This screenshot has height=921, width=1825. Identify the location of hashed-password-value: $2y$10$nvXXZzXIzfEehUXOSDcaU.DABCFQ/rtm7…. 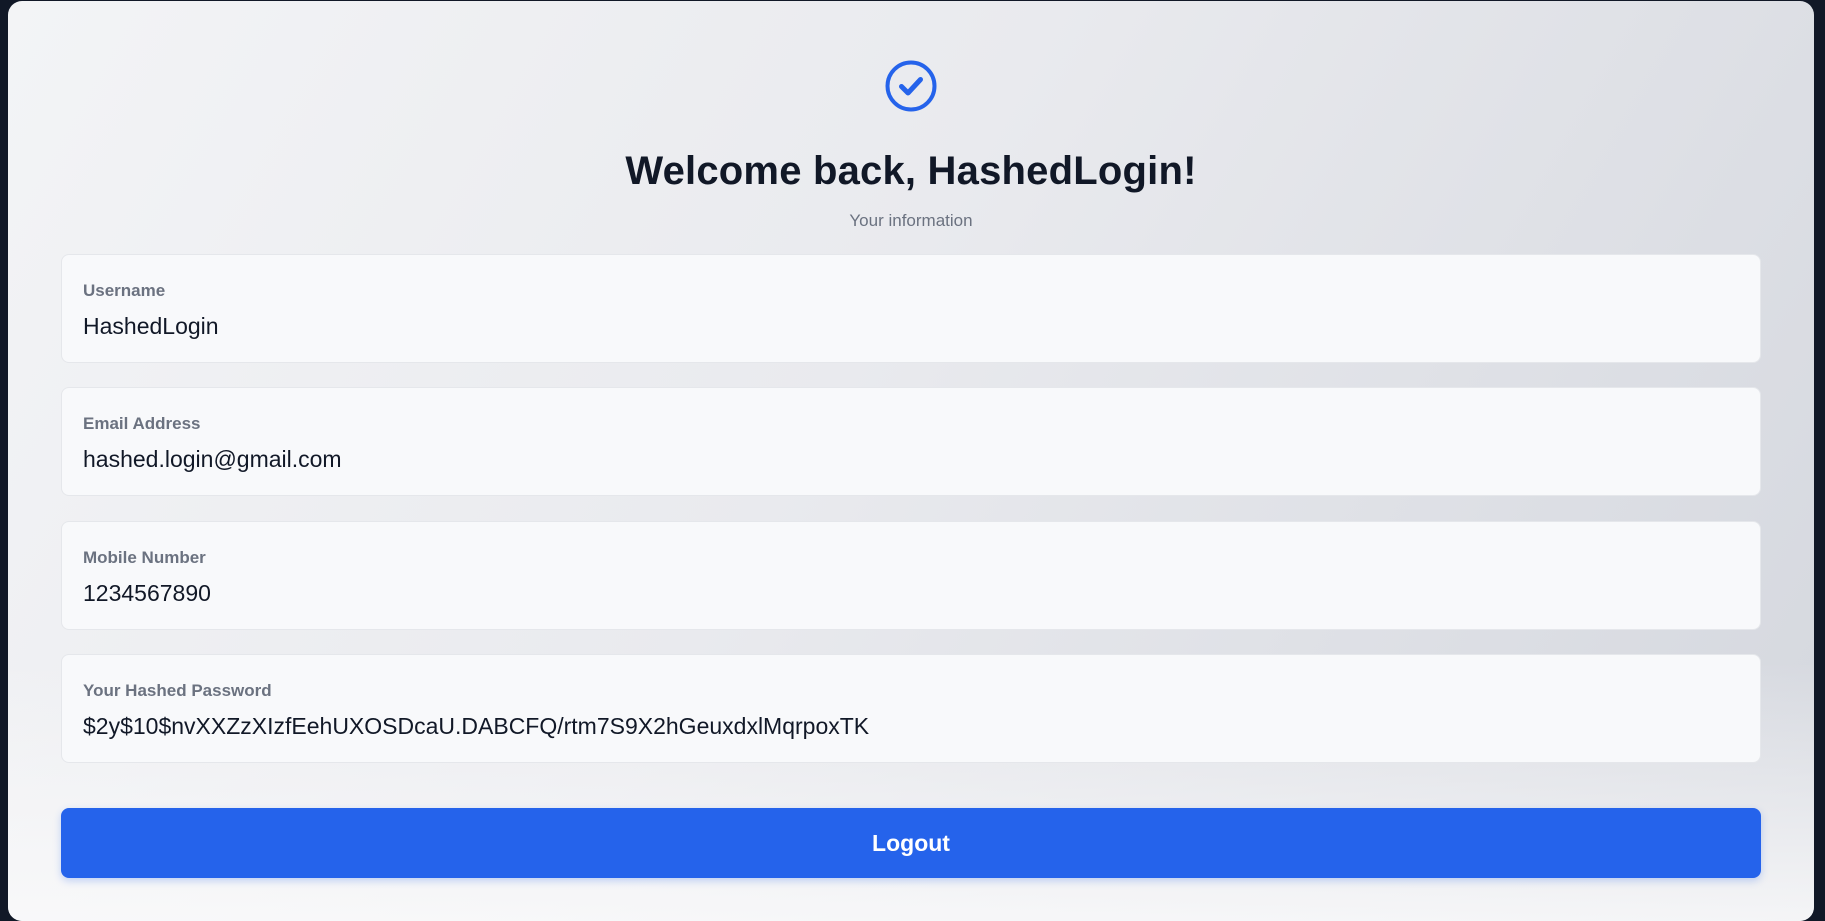
(476, 726).